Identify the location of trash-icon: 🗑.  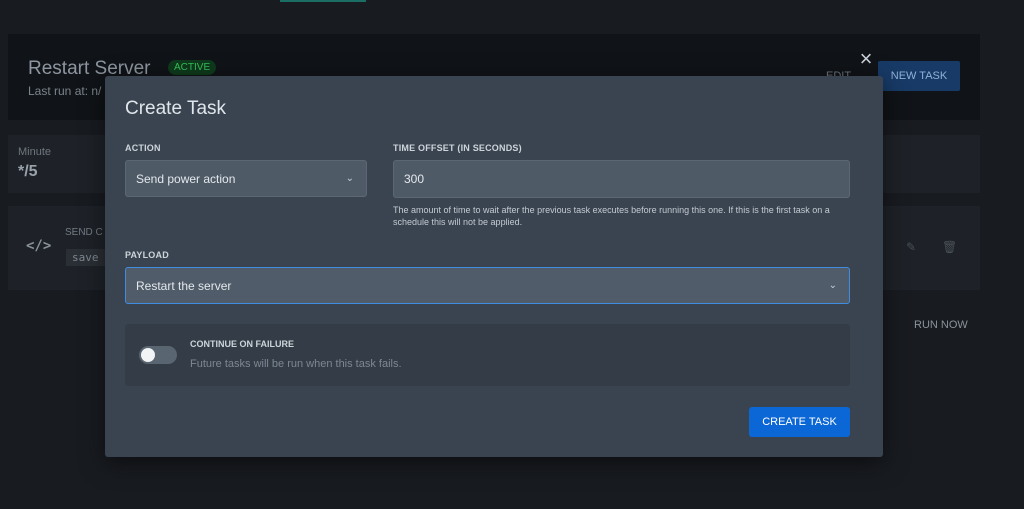
(949, 247).